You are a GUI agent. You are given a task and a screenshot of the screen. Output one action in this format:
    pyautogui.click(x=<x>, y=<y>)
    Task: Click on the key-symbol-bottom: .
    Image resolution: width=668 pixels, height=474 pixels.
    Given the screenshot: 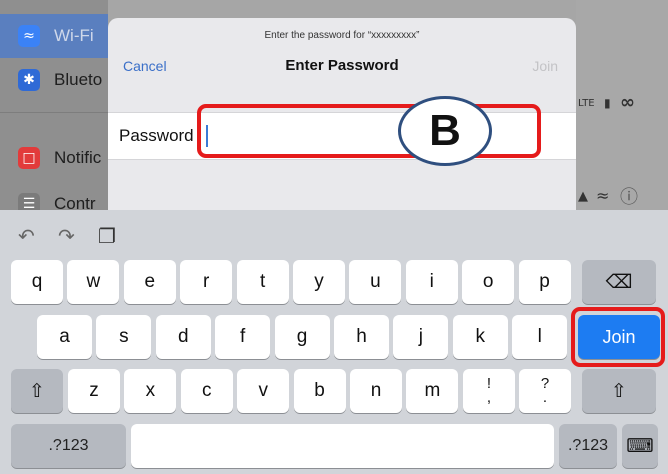 What is the action you would take?
    pyautogui.click(x=545, y=397)
    